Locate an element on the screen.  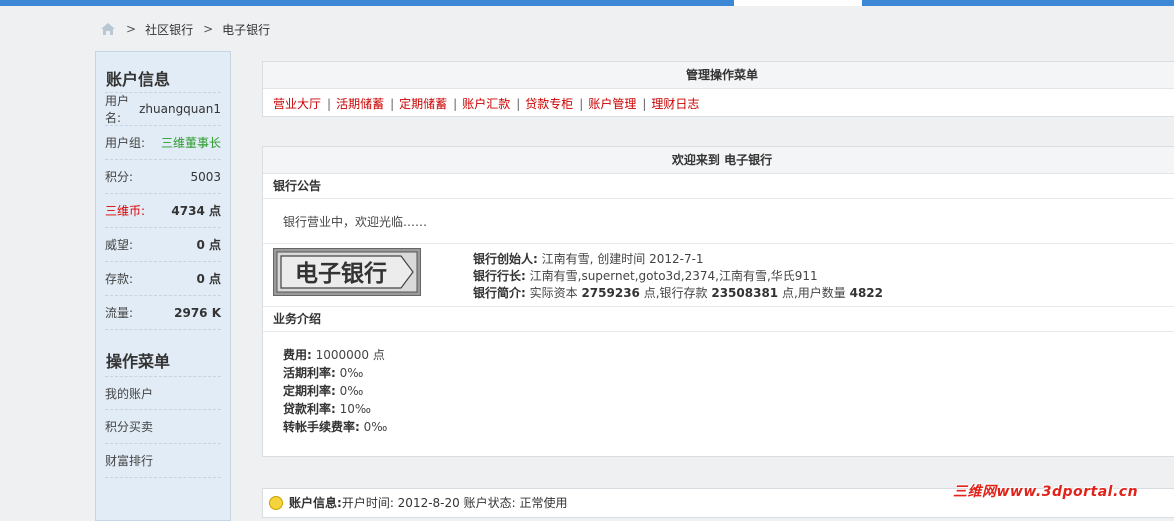
intro-label: 银行简介: is located at coordinates (499, 293).